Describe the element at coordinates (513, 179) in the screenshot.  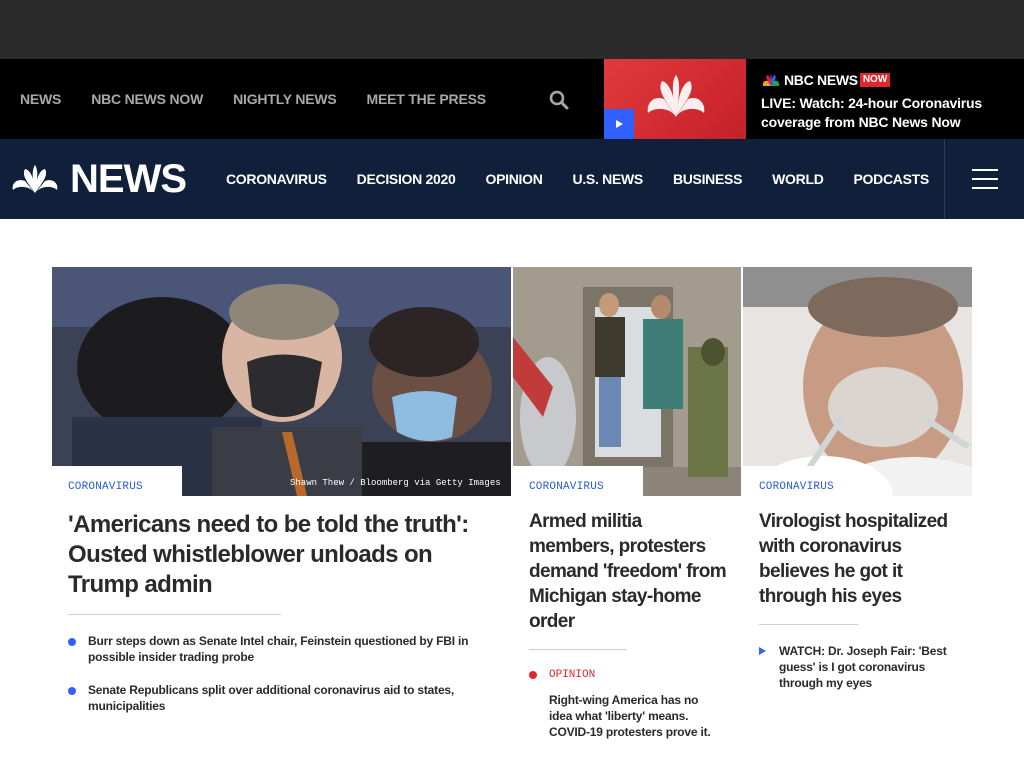
I see `nav-opinion: OPINION` at that location.